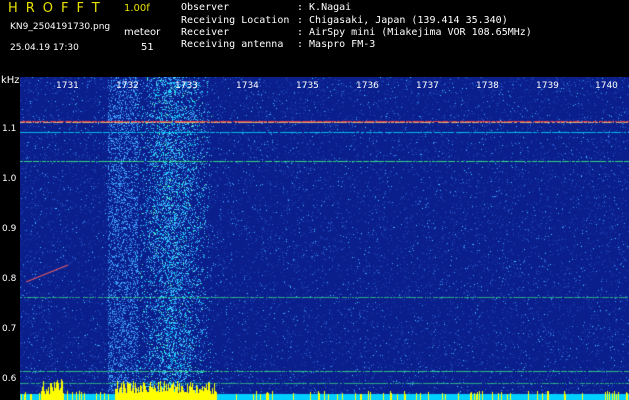  Describe the element at coordinates (307, 86) in the screenshot. I see `time-tick-label: 1735` at that location.